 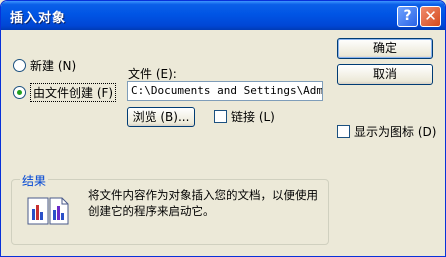 I want to click on radio-indicator-selected, so click(x=19, y=92).